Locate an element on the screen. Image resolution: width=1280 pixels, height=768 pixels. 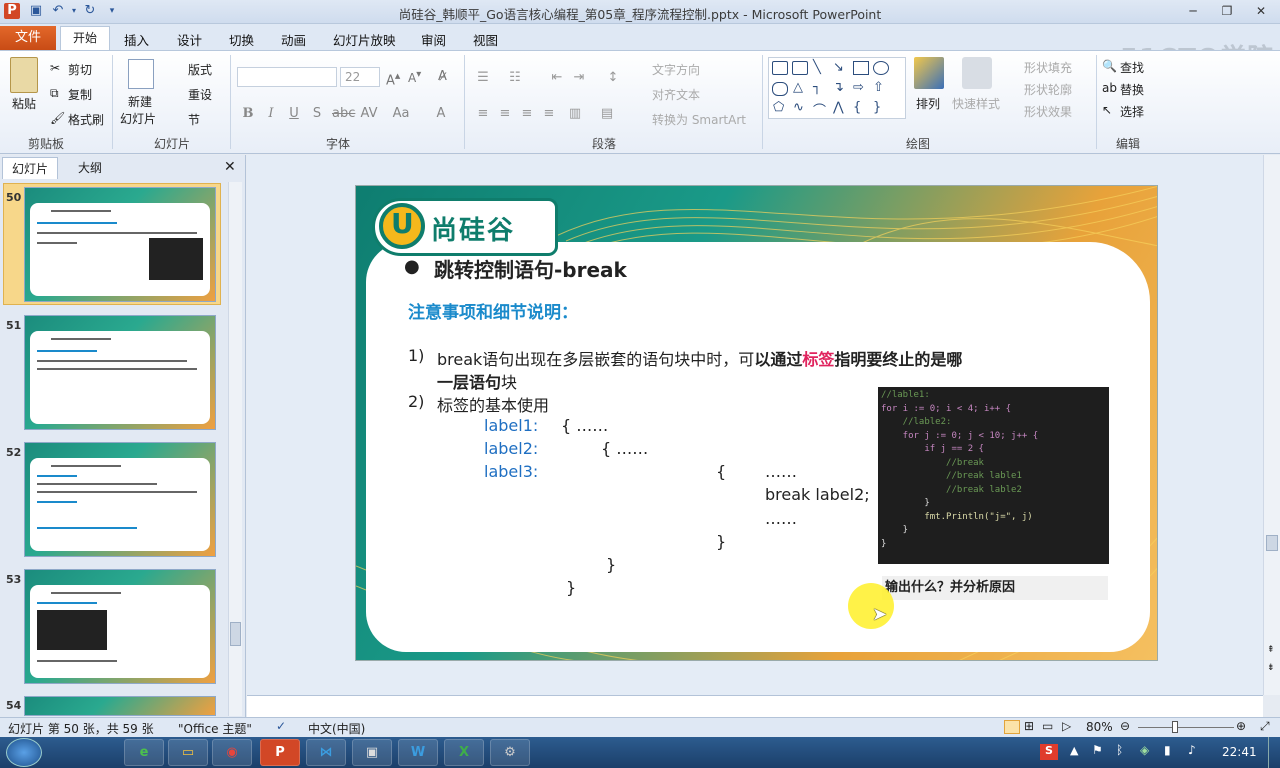
slide-scrollbar: ⇞ ⇟ is located at coordinates (1271, 425).